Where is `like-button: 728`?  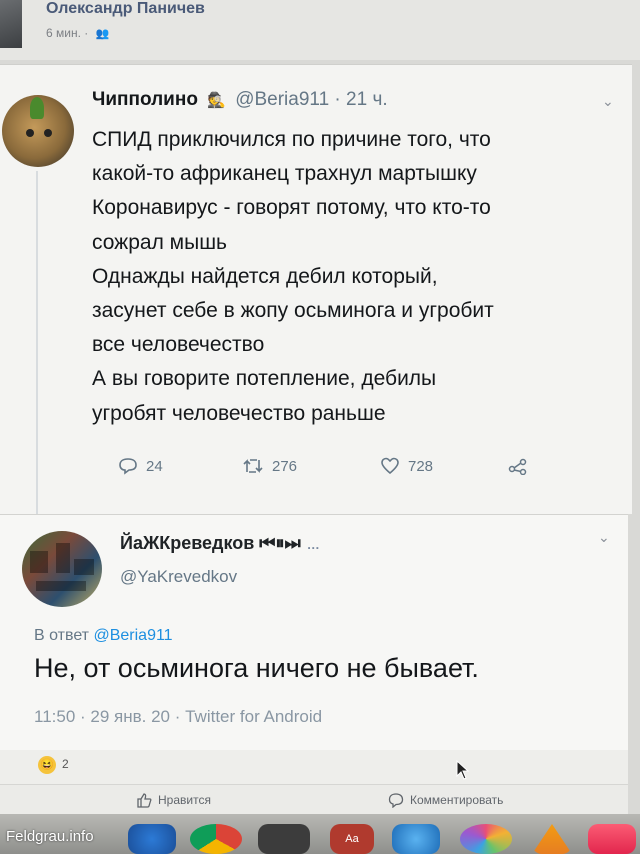
like-button: 728 is located at coordinates (406, 466).